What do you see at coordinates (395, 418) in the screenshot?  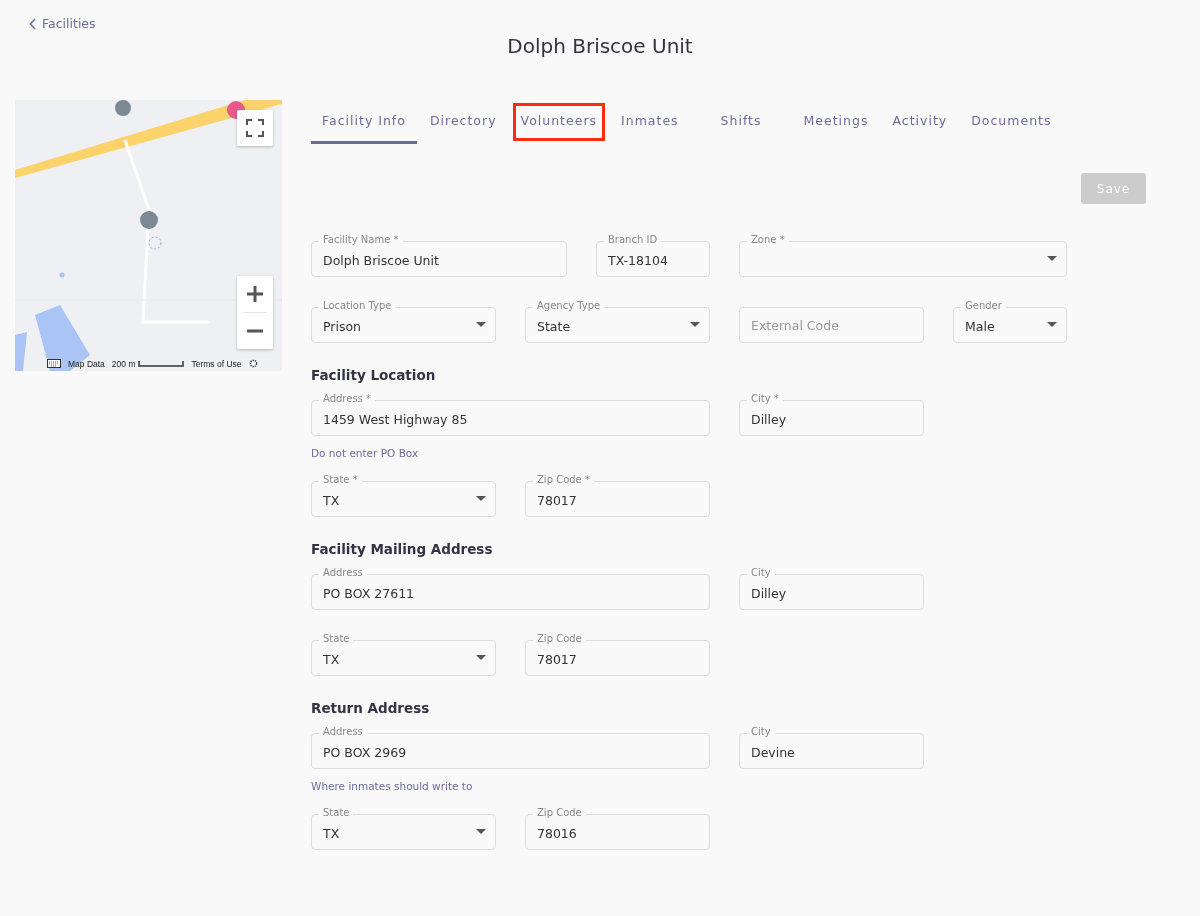 I see `field-value: 1459 West Highway 85` at bounding box center [395, 418].